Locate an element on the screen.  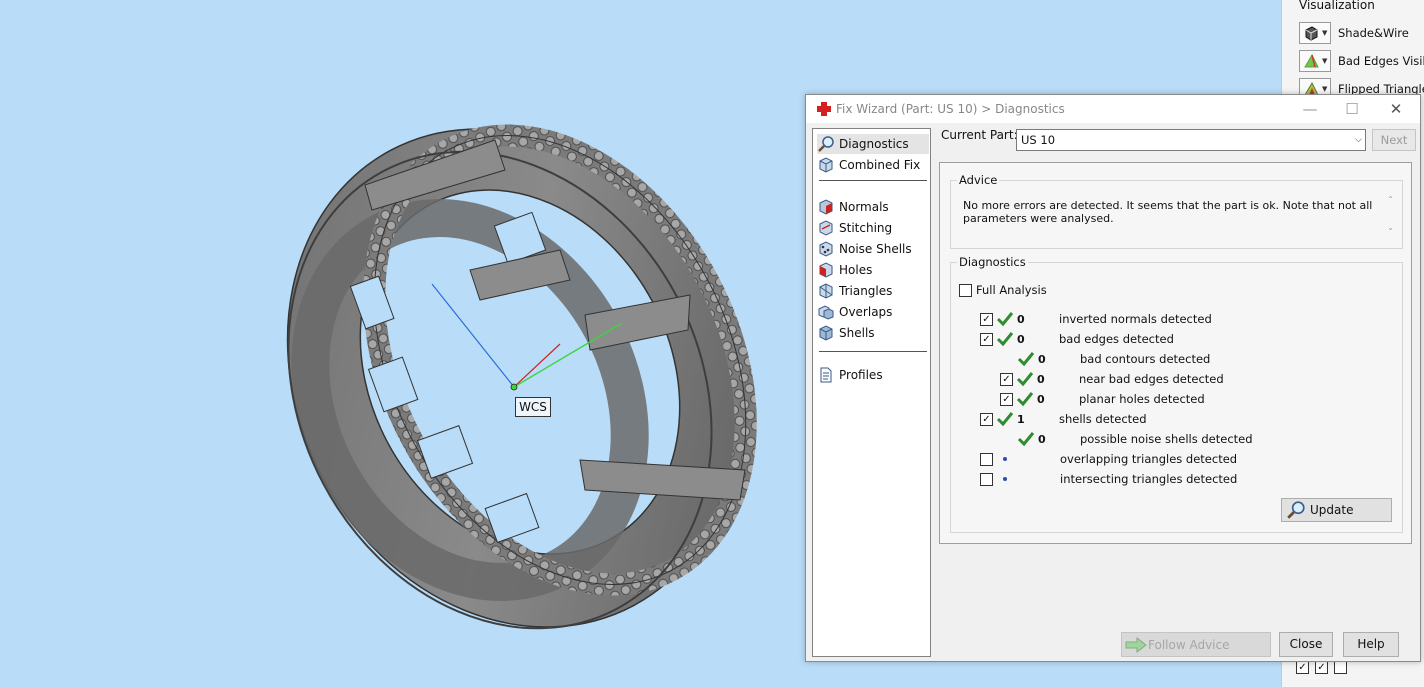
diag-row-near-bad-edges: ✓ 0 near bad edges detected is located at coordinates (1112, 379).